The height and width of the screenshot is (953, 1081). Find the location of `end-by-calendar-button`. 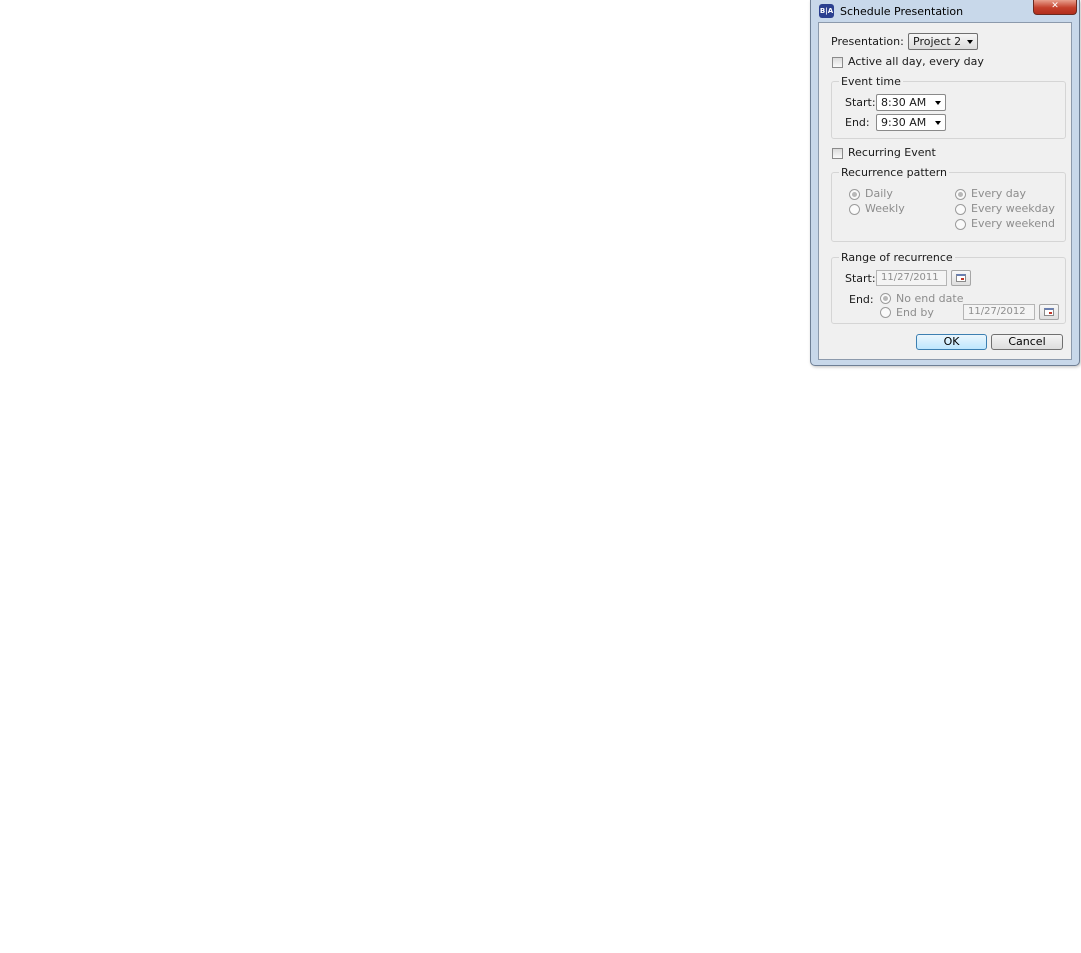

end-by-calendar-button is located at coordinates (1049, 312).